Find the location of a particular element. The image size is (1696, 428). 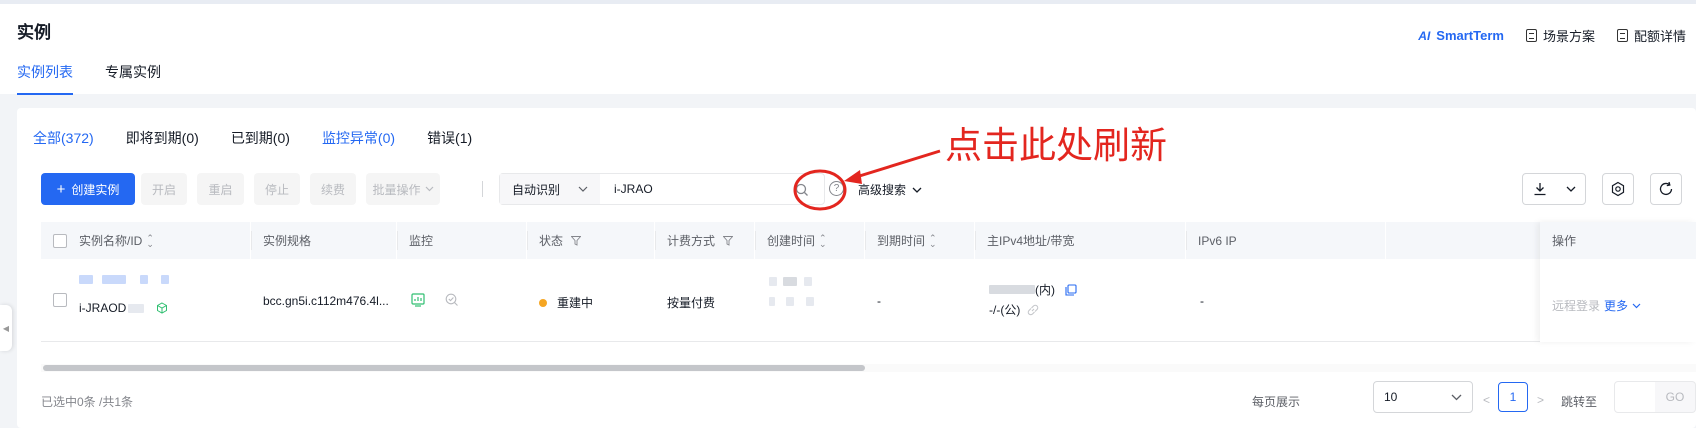

monitor-chart-icon is located at coordinates (418, 300).